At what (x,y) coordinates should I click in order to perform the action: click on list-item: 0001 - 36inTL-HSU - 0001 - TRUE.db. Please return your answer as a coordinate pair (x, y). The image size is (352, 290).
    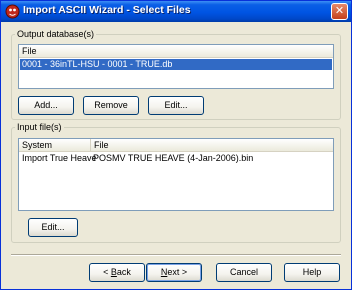
    Looking at the image, I should click on (176, 64).